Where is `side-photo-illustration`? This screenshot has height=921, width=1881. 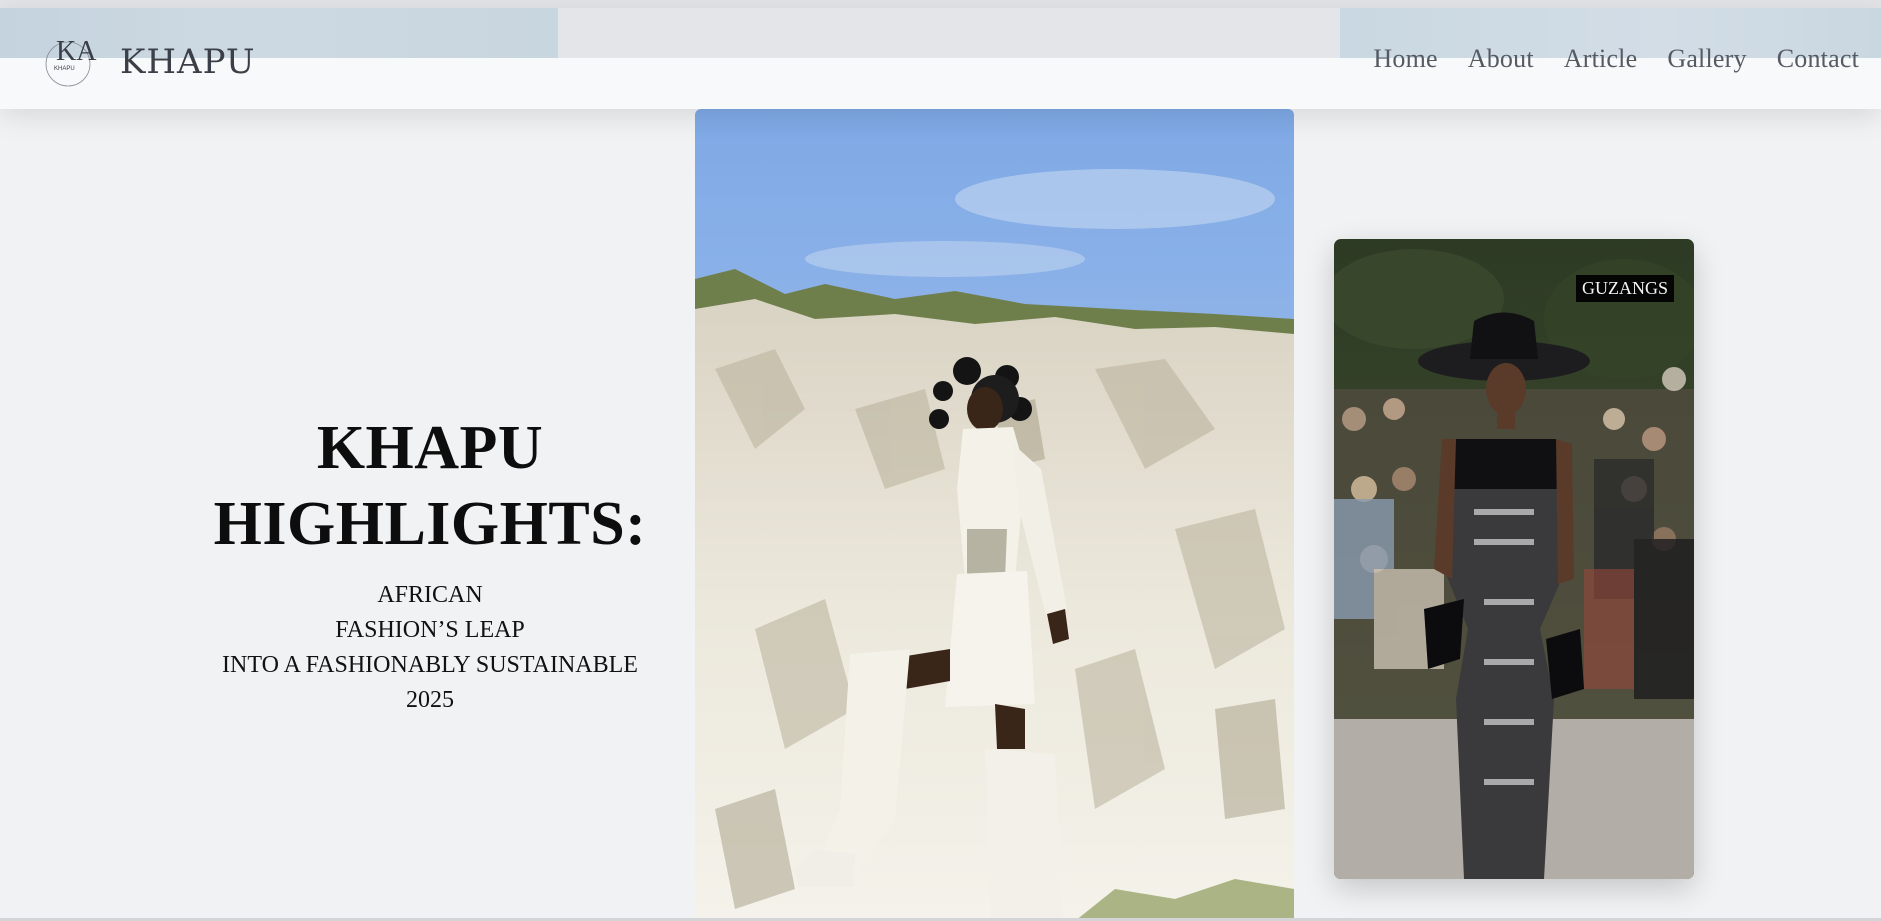 side-photo-illustration is located at coordinates (1514, 559).